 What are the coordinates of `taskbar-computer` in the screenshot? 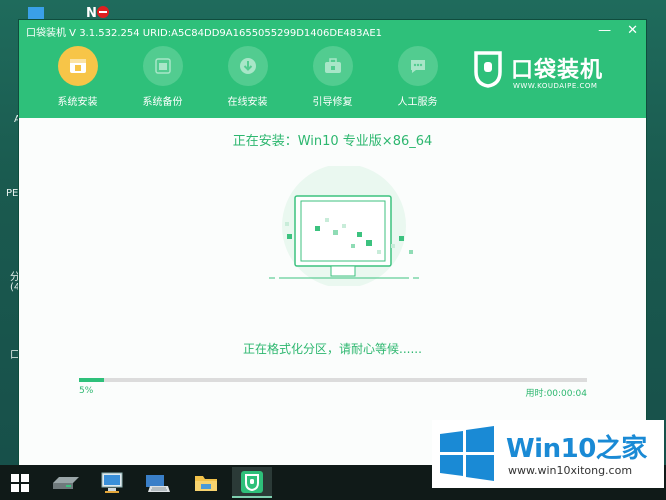 It's located at (112, 482).